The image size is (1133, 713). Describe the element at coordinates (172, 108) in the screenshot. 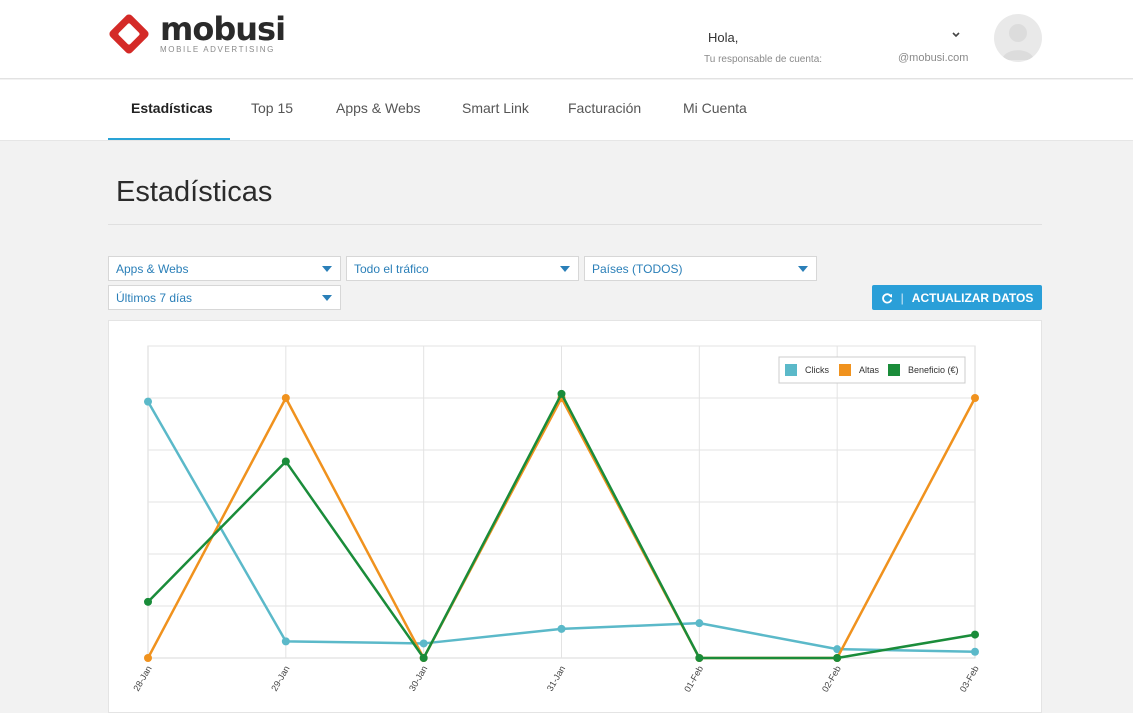

I see `tab-estadisticas: Estadísticas` at that location.